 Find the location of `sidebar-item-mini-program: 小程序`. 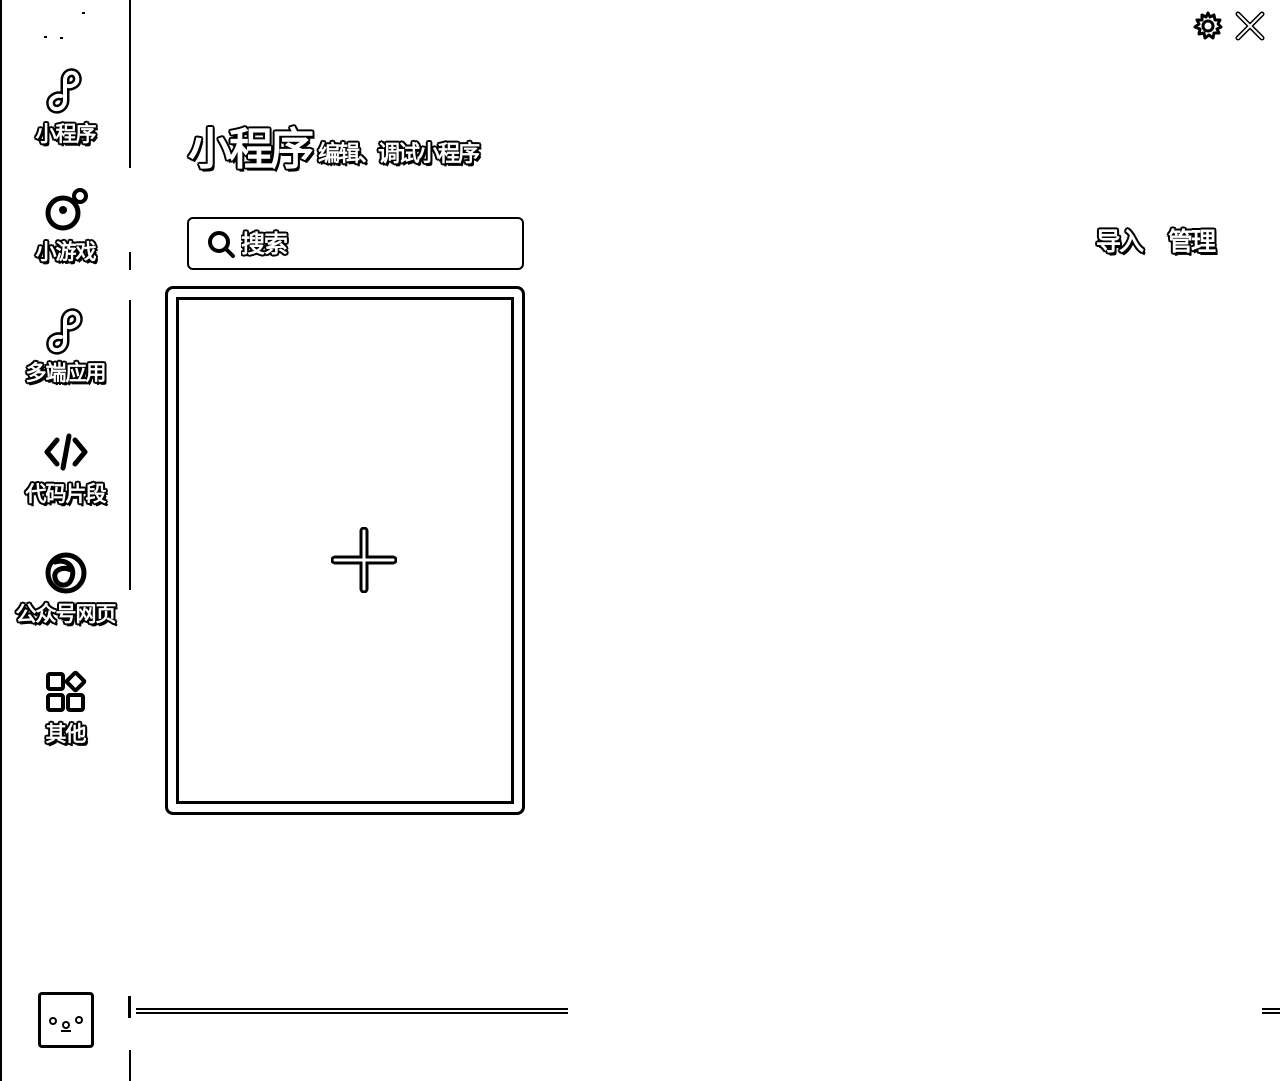

sidebar-item-mini-program: 小程序 is located at coordinates (65, 118).